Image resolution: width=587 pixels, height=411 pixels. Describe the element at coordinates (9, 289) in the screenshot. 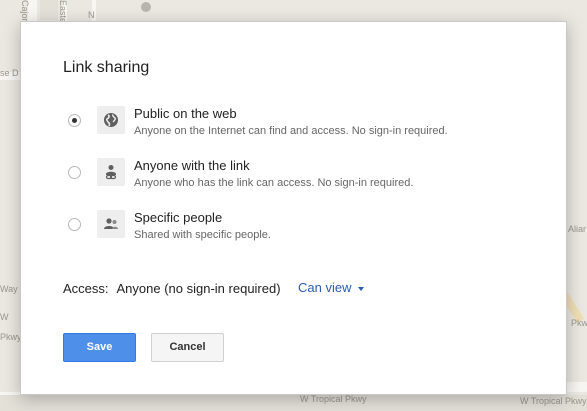

I see `map-label: Way` at that location.